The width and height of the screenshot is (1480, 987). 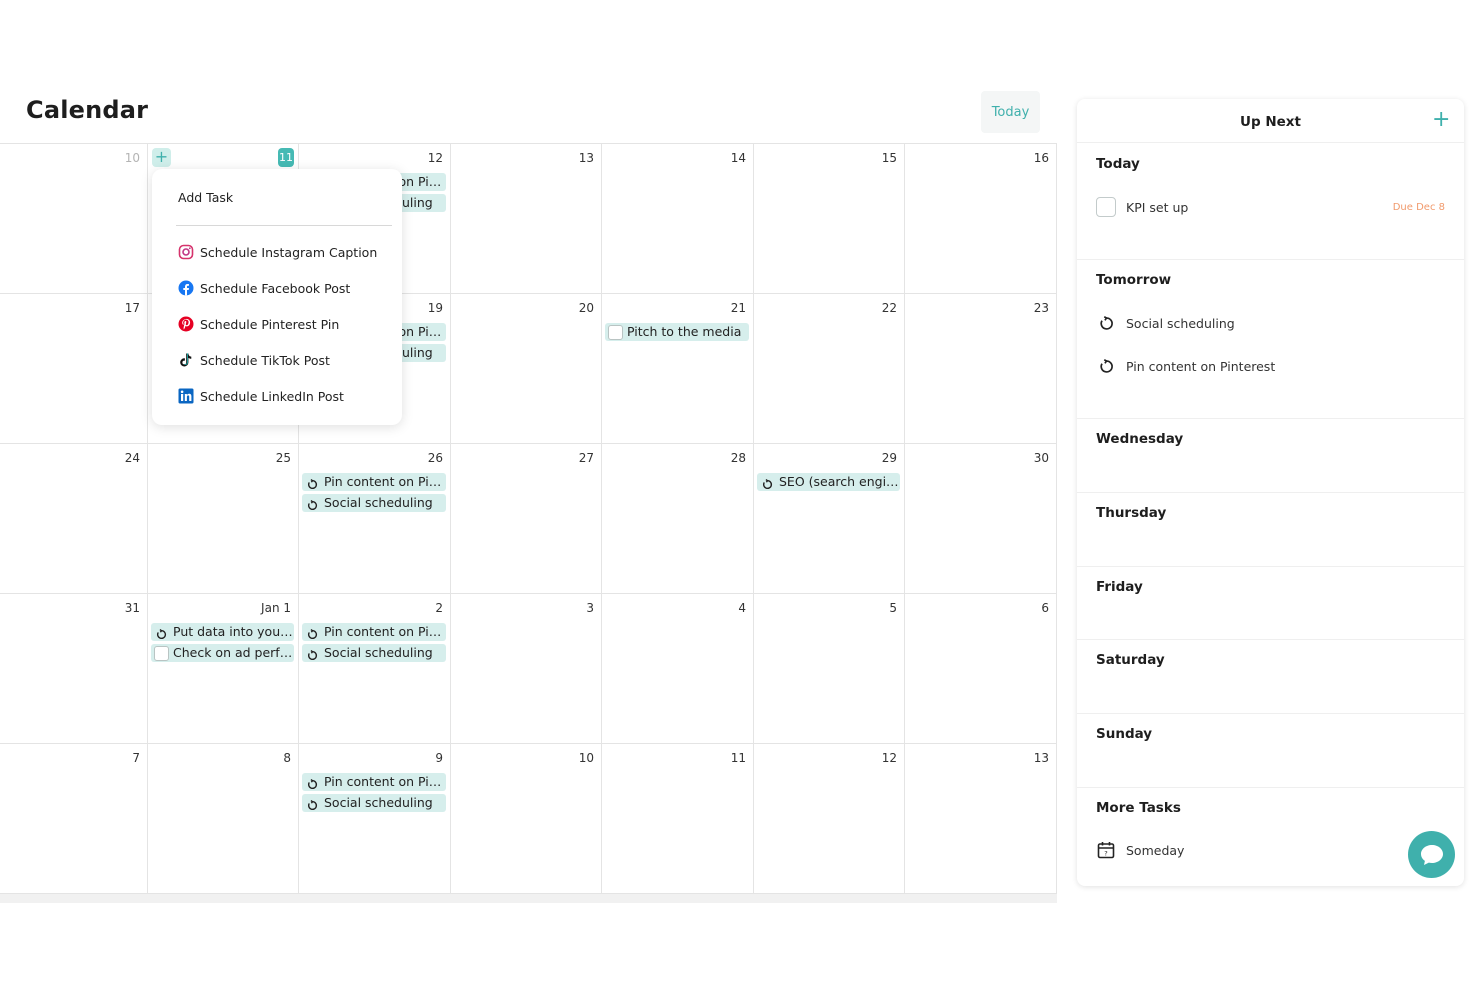 I want to click on day-cell: 6, so click(x=981, y=669).